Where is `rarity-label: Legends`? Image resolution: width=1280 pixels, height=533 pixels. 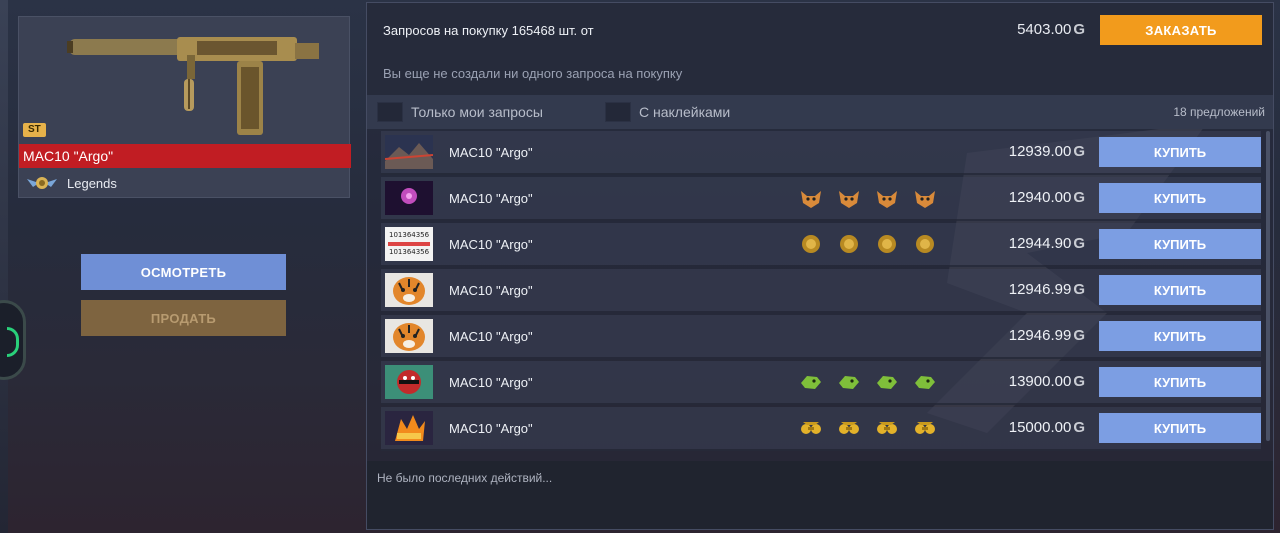
rarity-label: Legends is located at coordinates (92, 183).